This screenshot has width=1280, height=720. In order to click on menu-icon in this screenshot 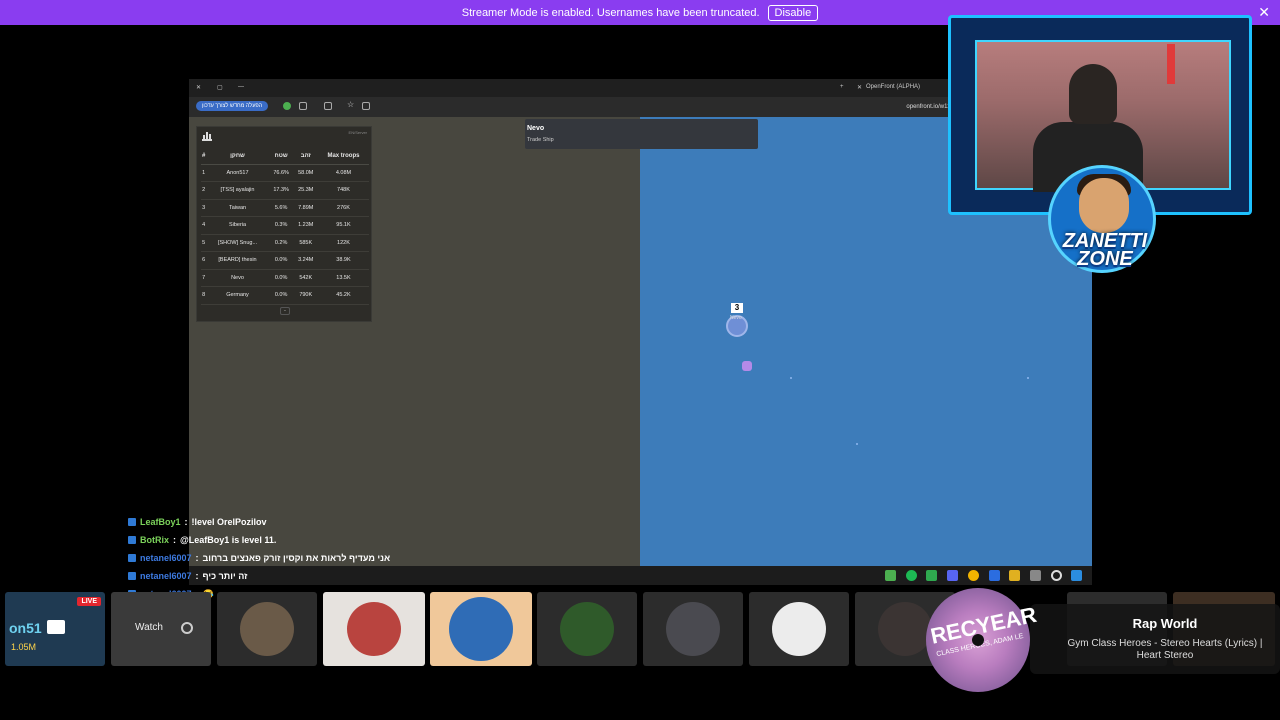, I will do `click(303, 106)`.